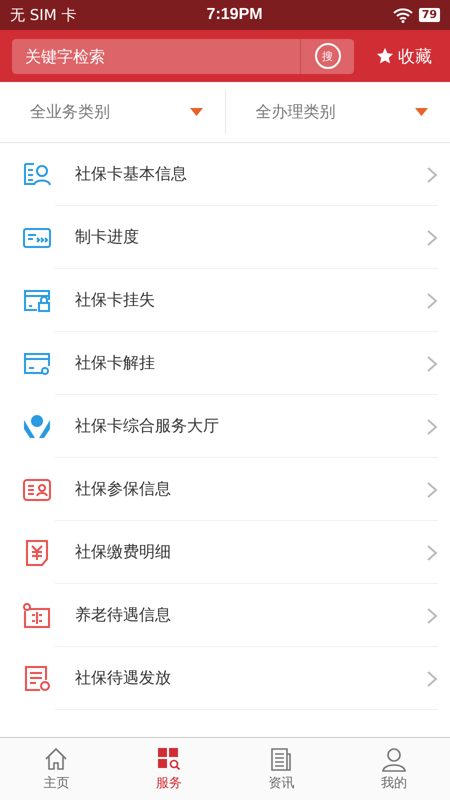  Describe the element at coordinates (225, 237) in the screenshot. I see `service-item: 制卡进度` at that location.